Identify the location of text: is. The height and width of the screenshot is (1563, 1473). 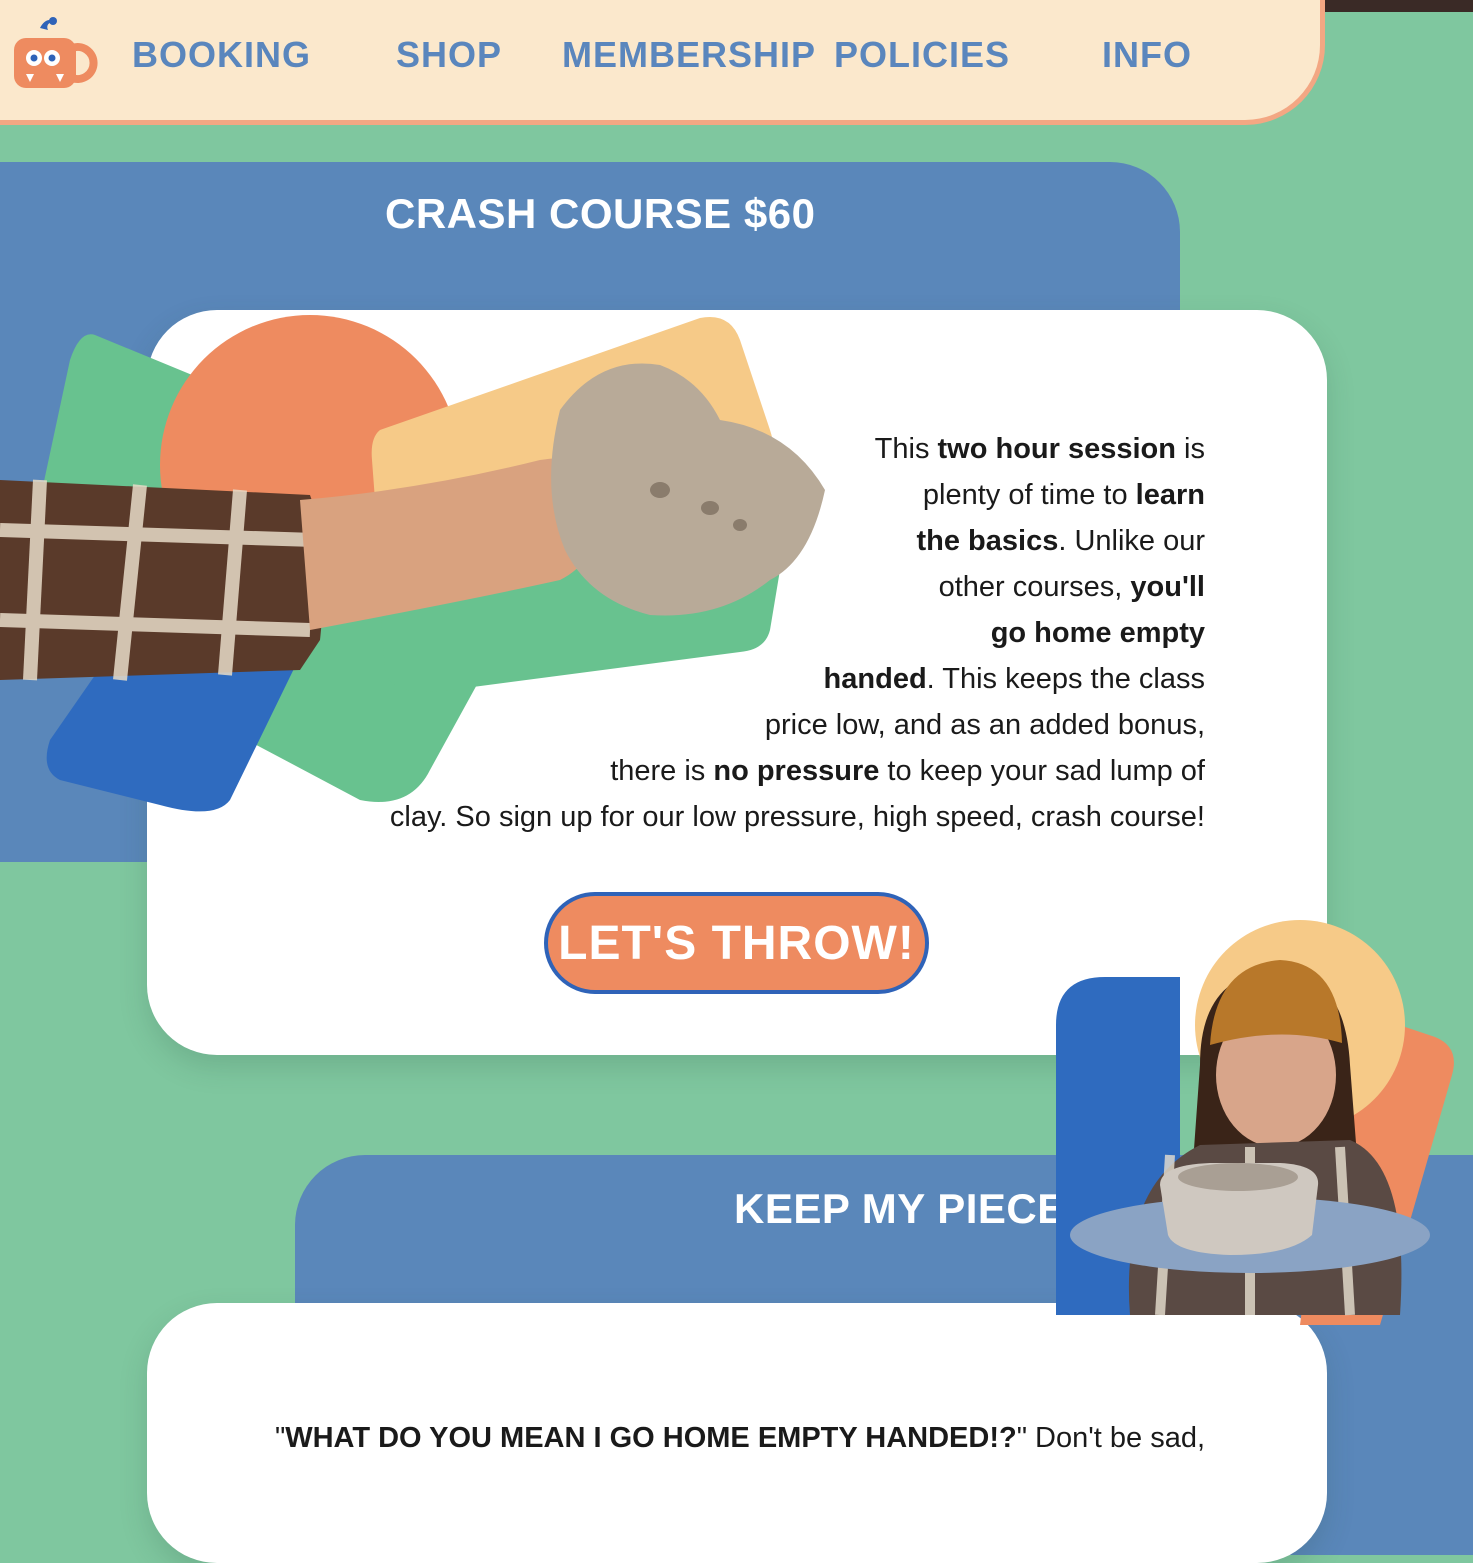
(1190, 449).